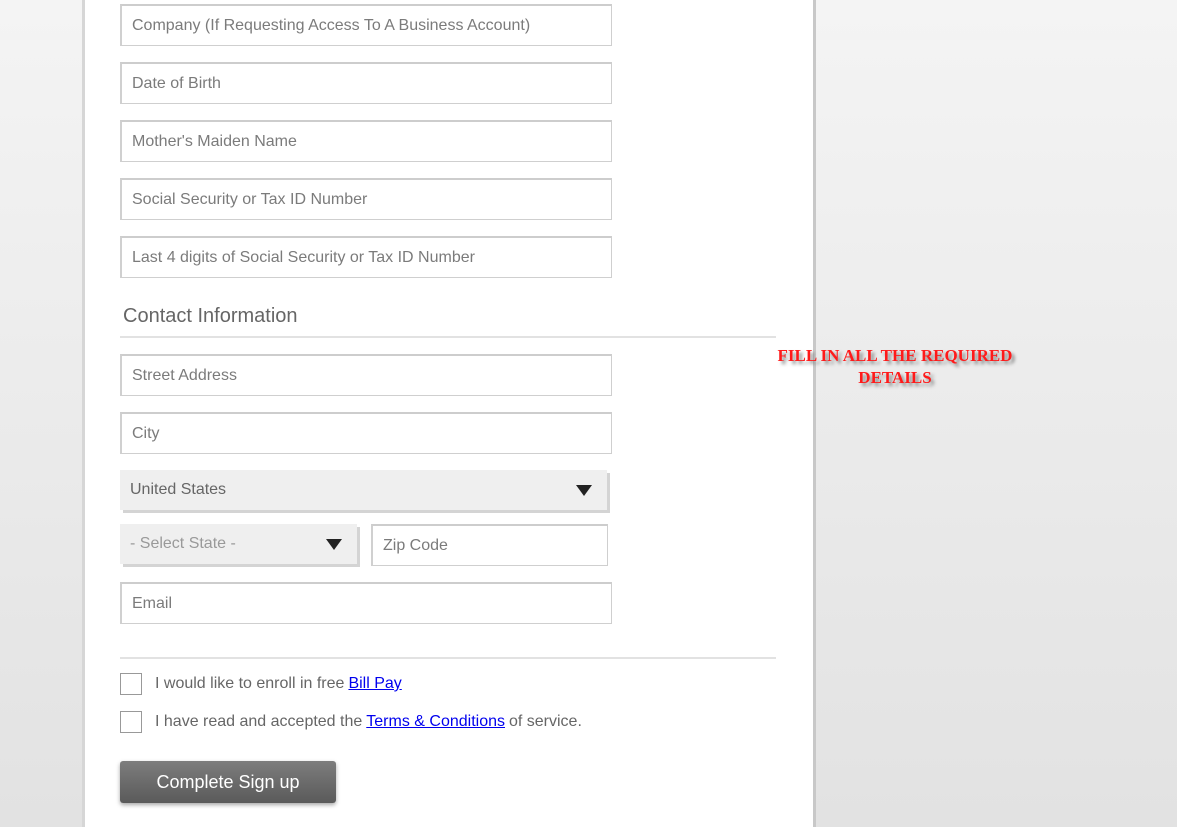  I want to click on country-select-value: United States, so click(178, 489).